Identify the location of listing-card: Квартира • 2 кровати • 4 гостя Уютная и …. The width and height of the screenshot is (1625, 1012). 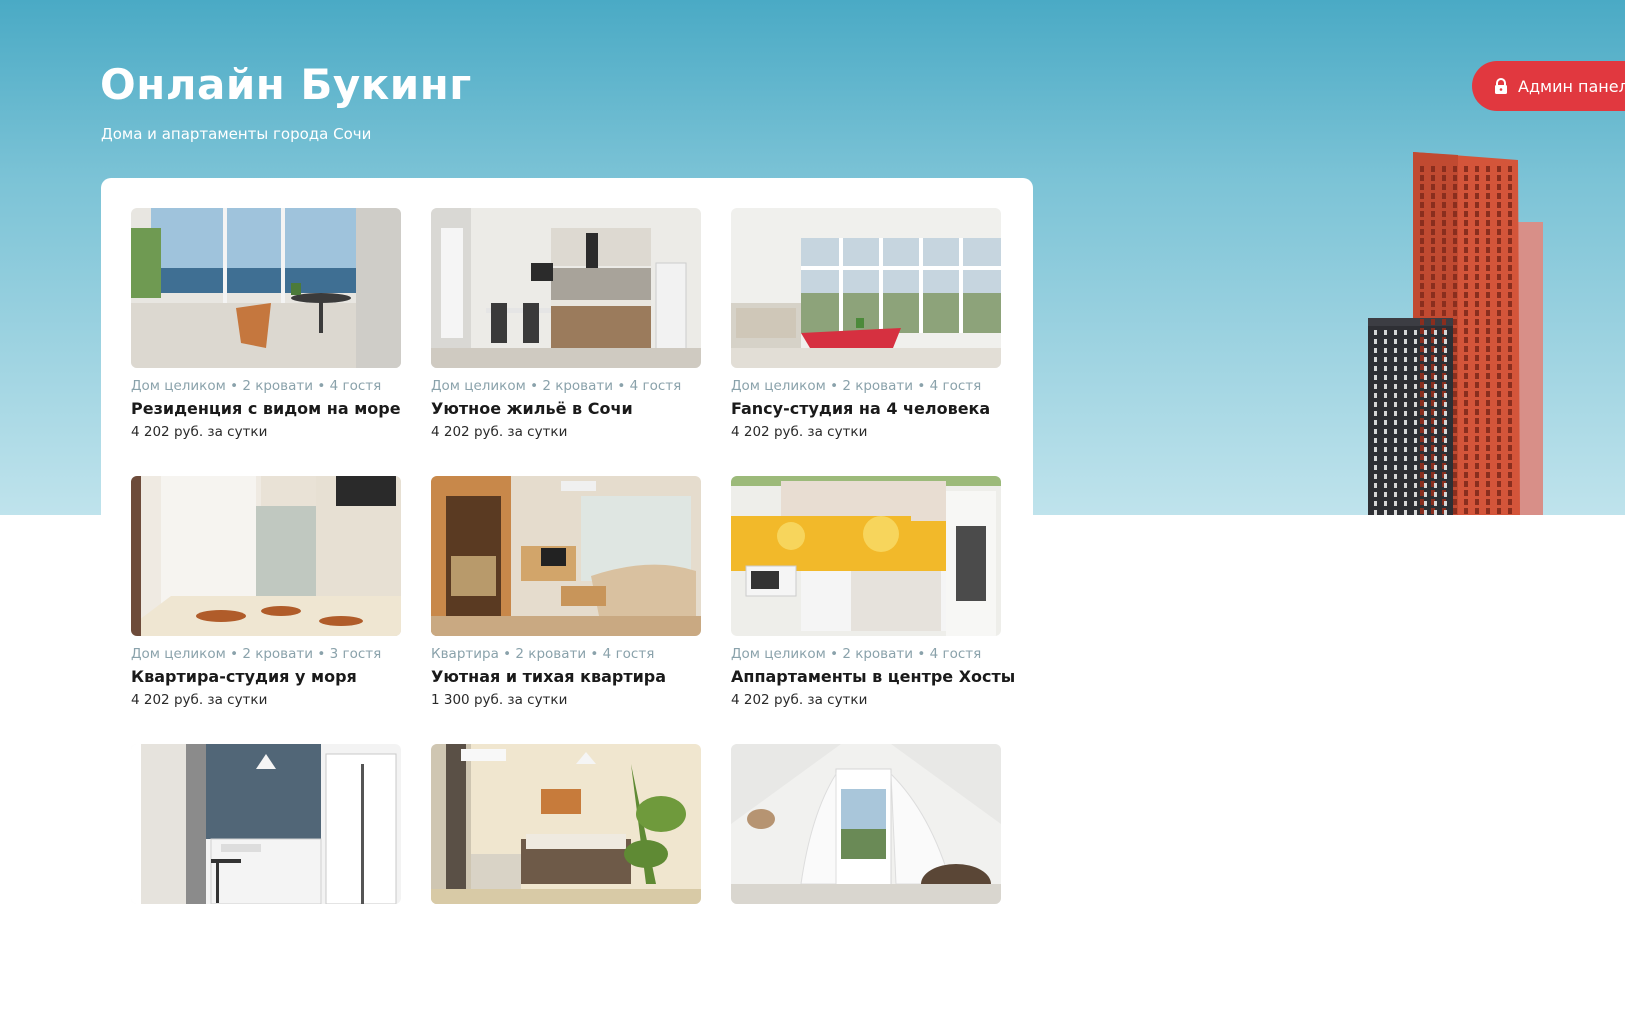
(566, 610).